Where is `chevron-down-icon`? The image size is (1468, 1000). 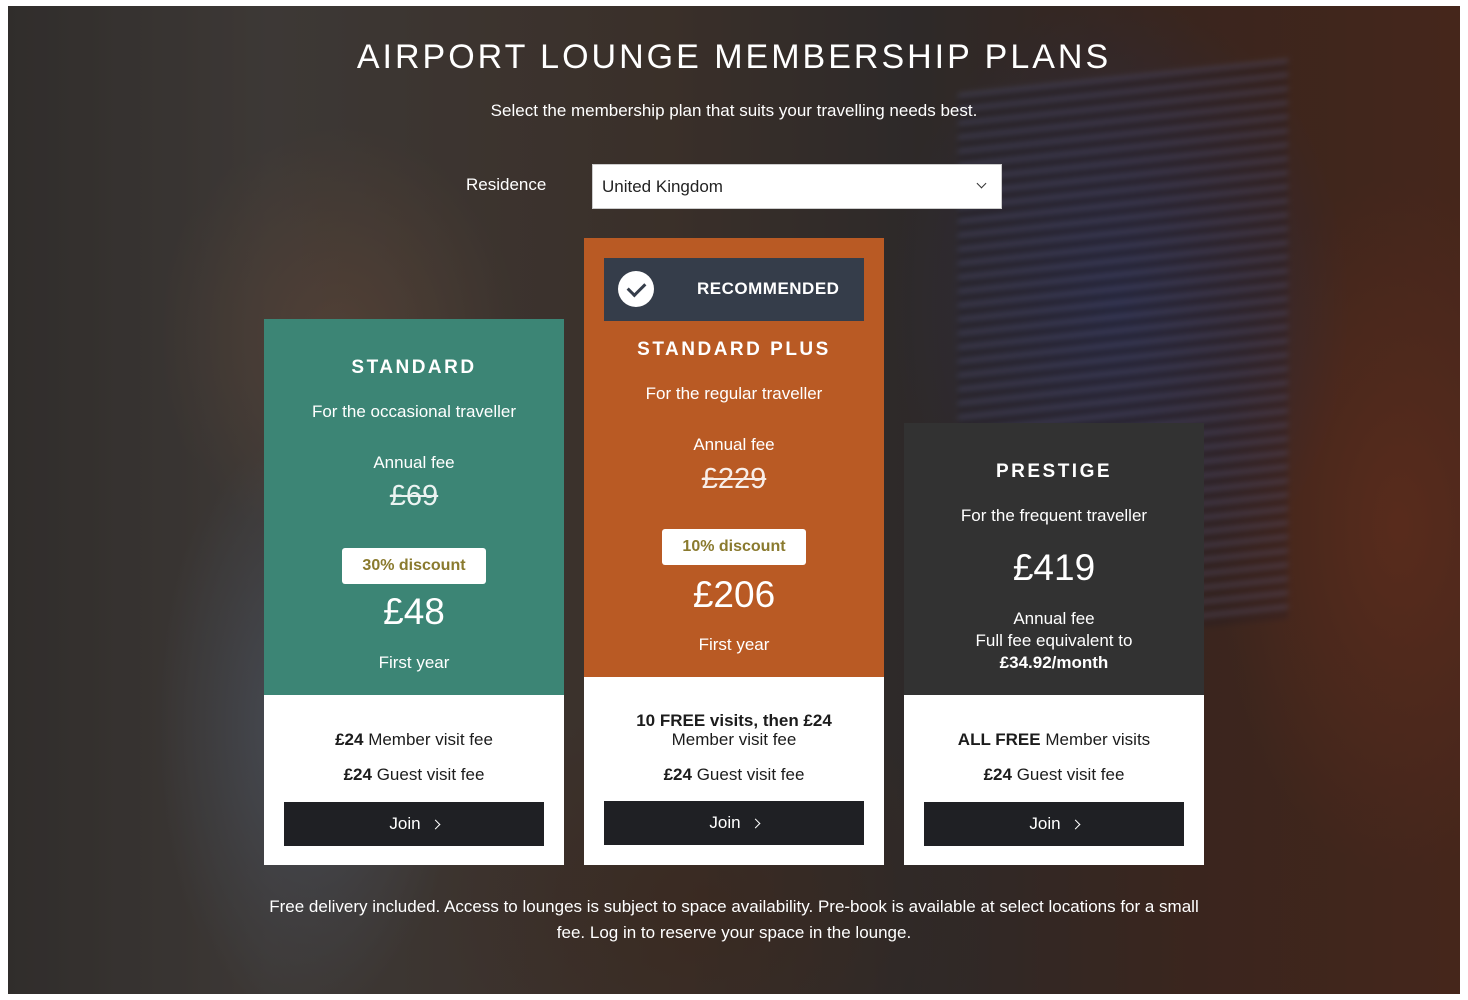
chevron-down-icon is located at coordinates (981, 183).